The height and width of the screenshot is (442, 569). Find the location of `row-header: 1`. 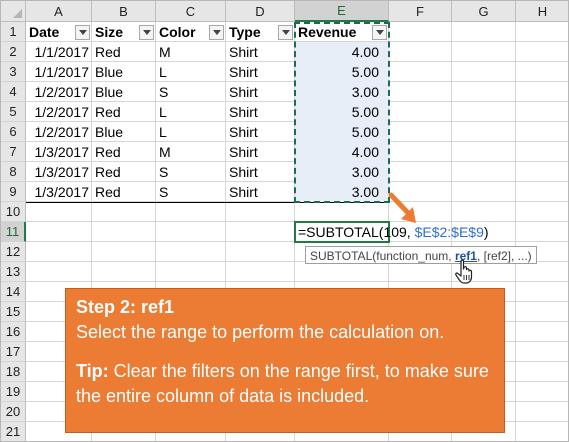

row-header: 1 is located at coordinates (13, 32).